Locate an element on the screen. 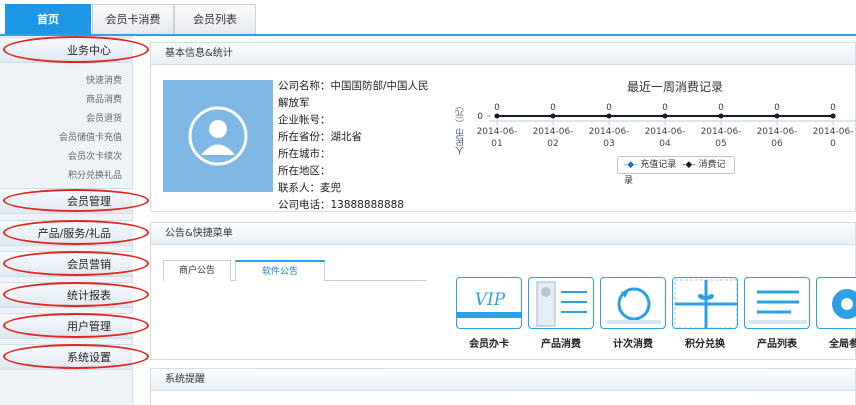 Image resolution: width=856 pixels, height=405 pixels. company-name-cont: 解放军 is located at coordinates (294, 103).